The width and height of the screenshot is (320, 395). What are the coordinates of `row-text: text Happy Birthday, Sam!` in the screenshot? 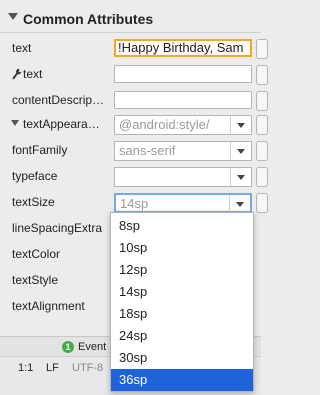 It's located at (134, 49).